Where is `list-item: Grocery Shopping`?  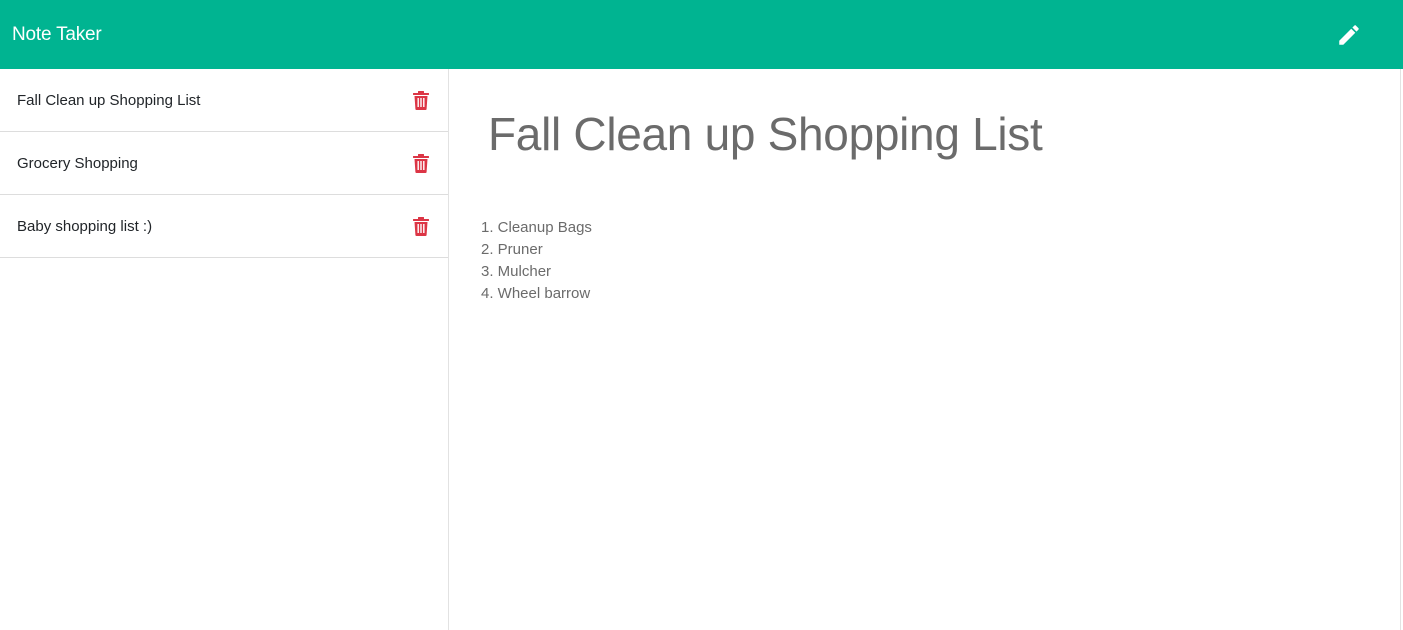 list-item: Grocery Shopping is located at coordinates (224, 163).